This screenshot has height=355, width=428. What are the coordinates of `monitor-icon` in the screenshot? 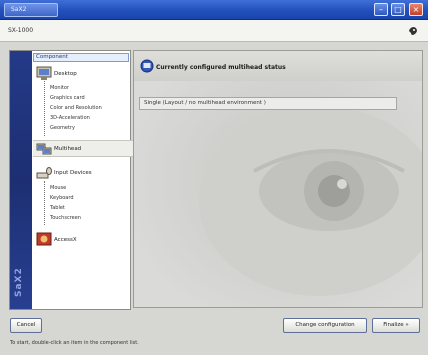 It's located at (44, 73).